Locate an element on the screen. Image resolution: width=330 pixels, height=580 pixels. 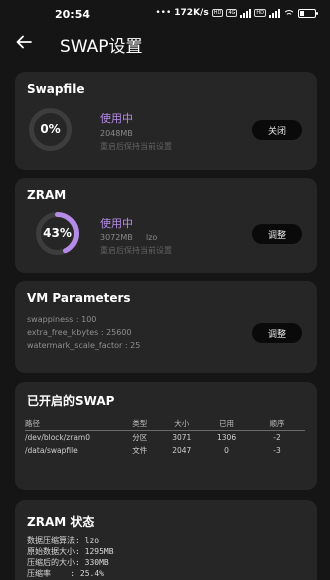
app-header: SWAP设置 is located at coordinates (165, 43).